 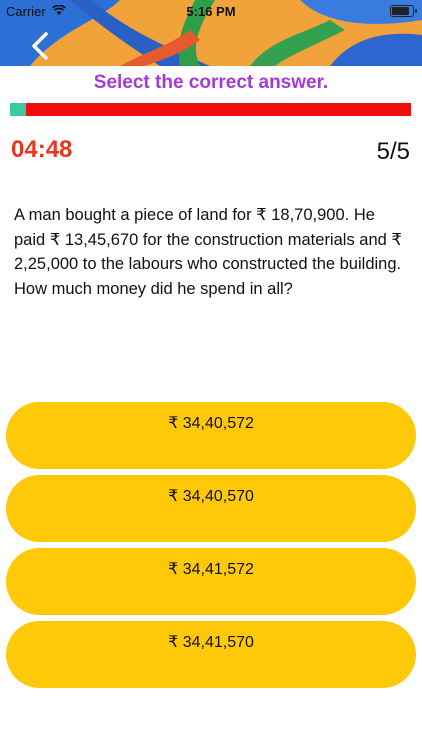 What do you see at coordinates (210, 109) in the screenshot?
I see `progress-bar` at bounding box center [210, 109].